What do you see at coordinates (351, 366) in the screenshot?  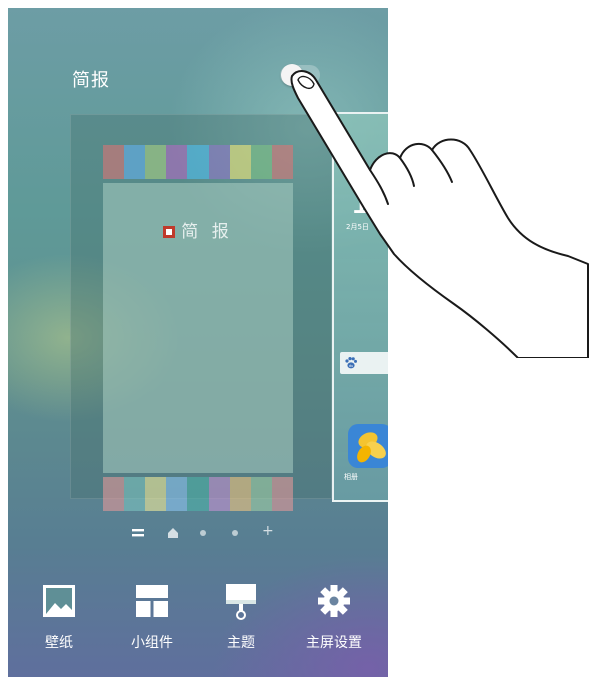 I see `svg-text: du` at bounding box center [351, 366].